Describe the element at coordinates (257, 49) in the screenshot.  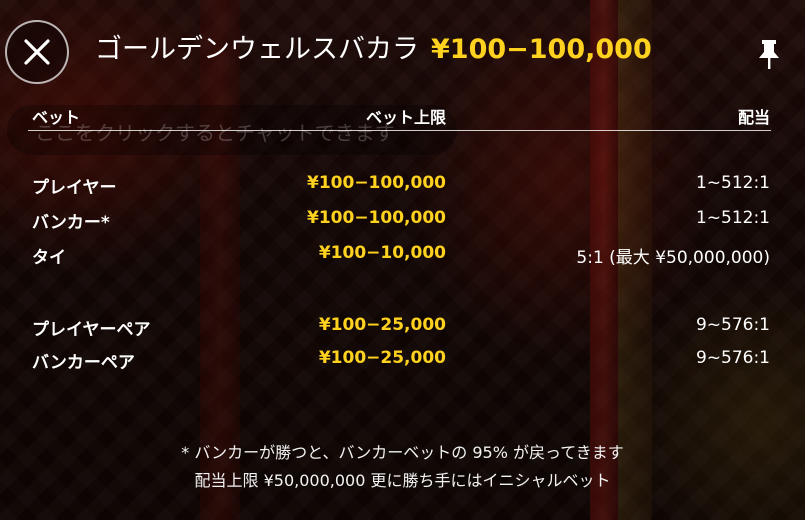
I see `game-name: ゴールデンウェルスバカラ` at that location.